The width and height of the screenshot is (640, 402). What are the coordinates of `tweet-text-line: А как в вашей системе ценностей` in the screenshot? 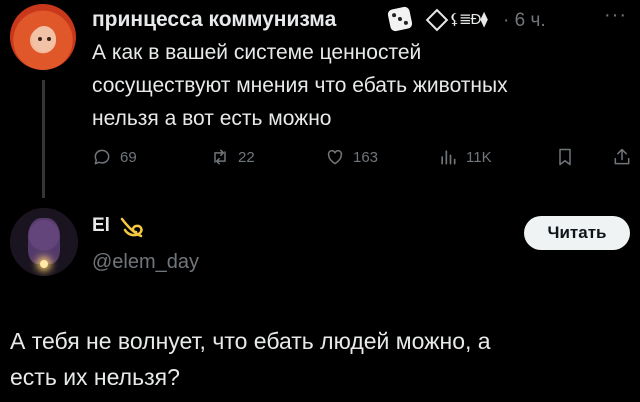 It's located at (257, 52).